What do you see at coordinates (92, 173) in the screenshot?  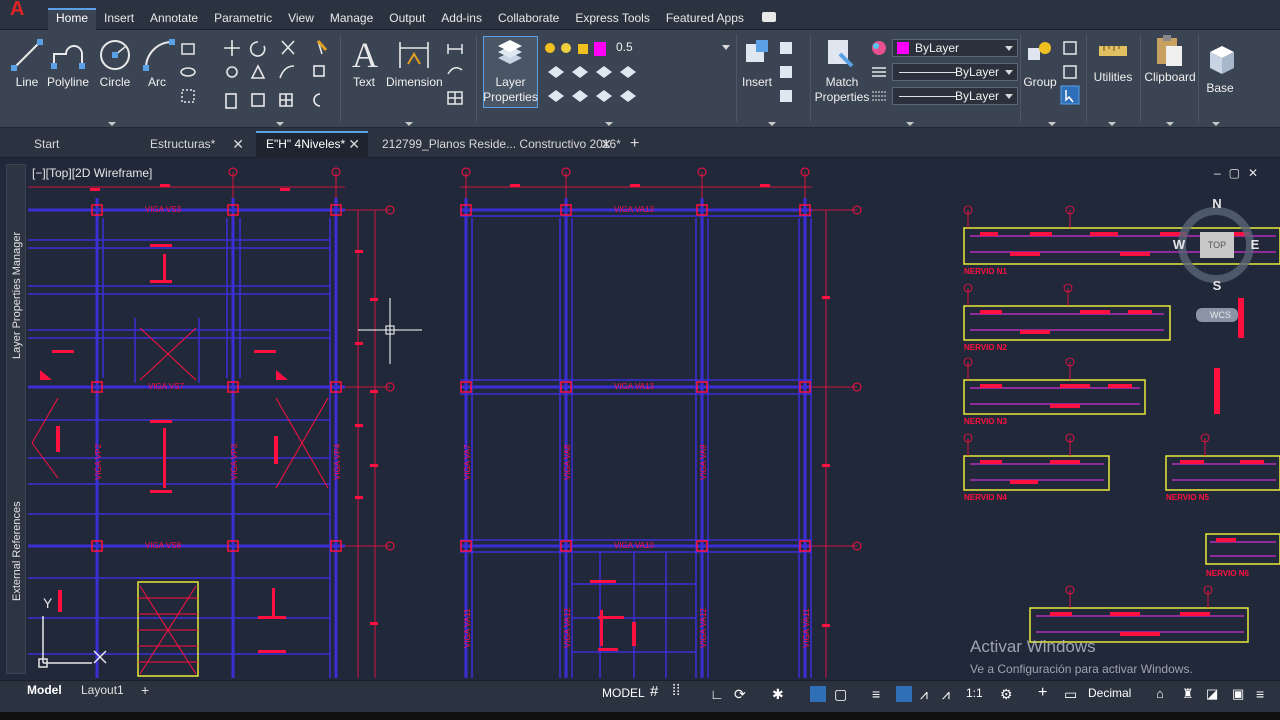 I see `viewport-controls: [−][Top][2D Wireframe]` at bounding box center [92, 173].